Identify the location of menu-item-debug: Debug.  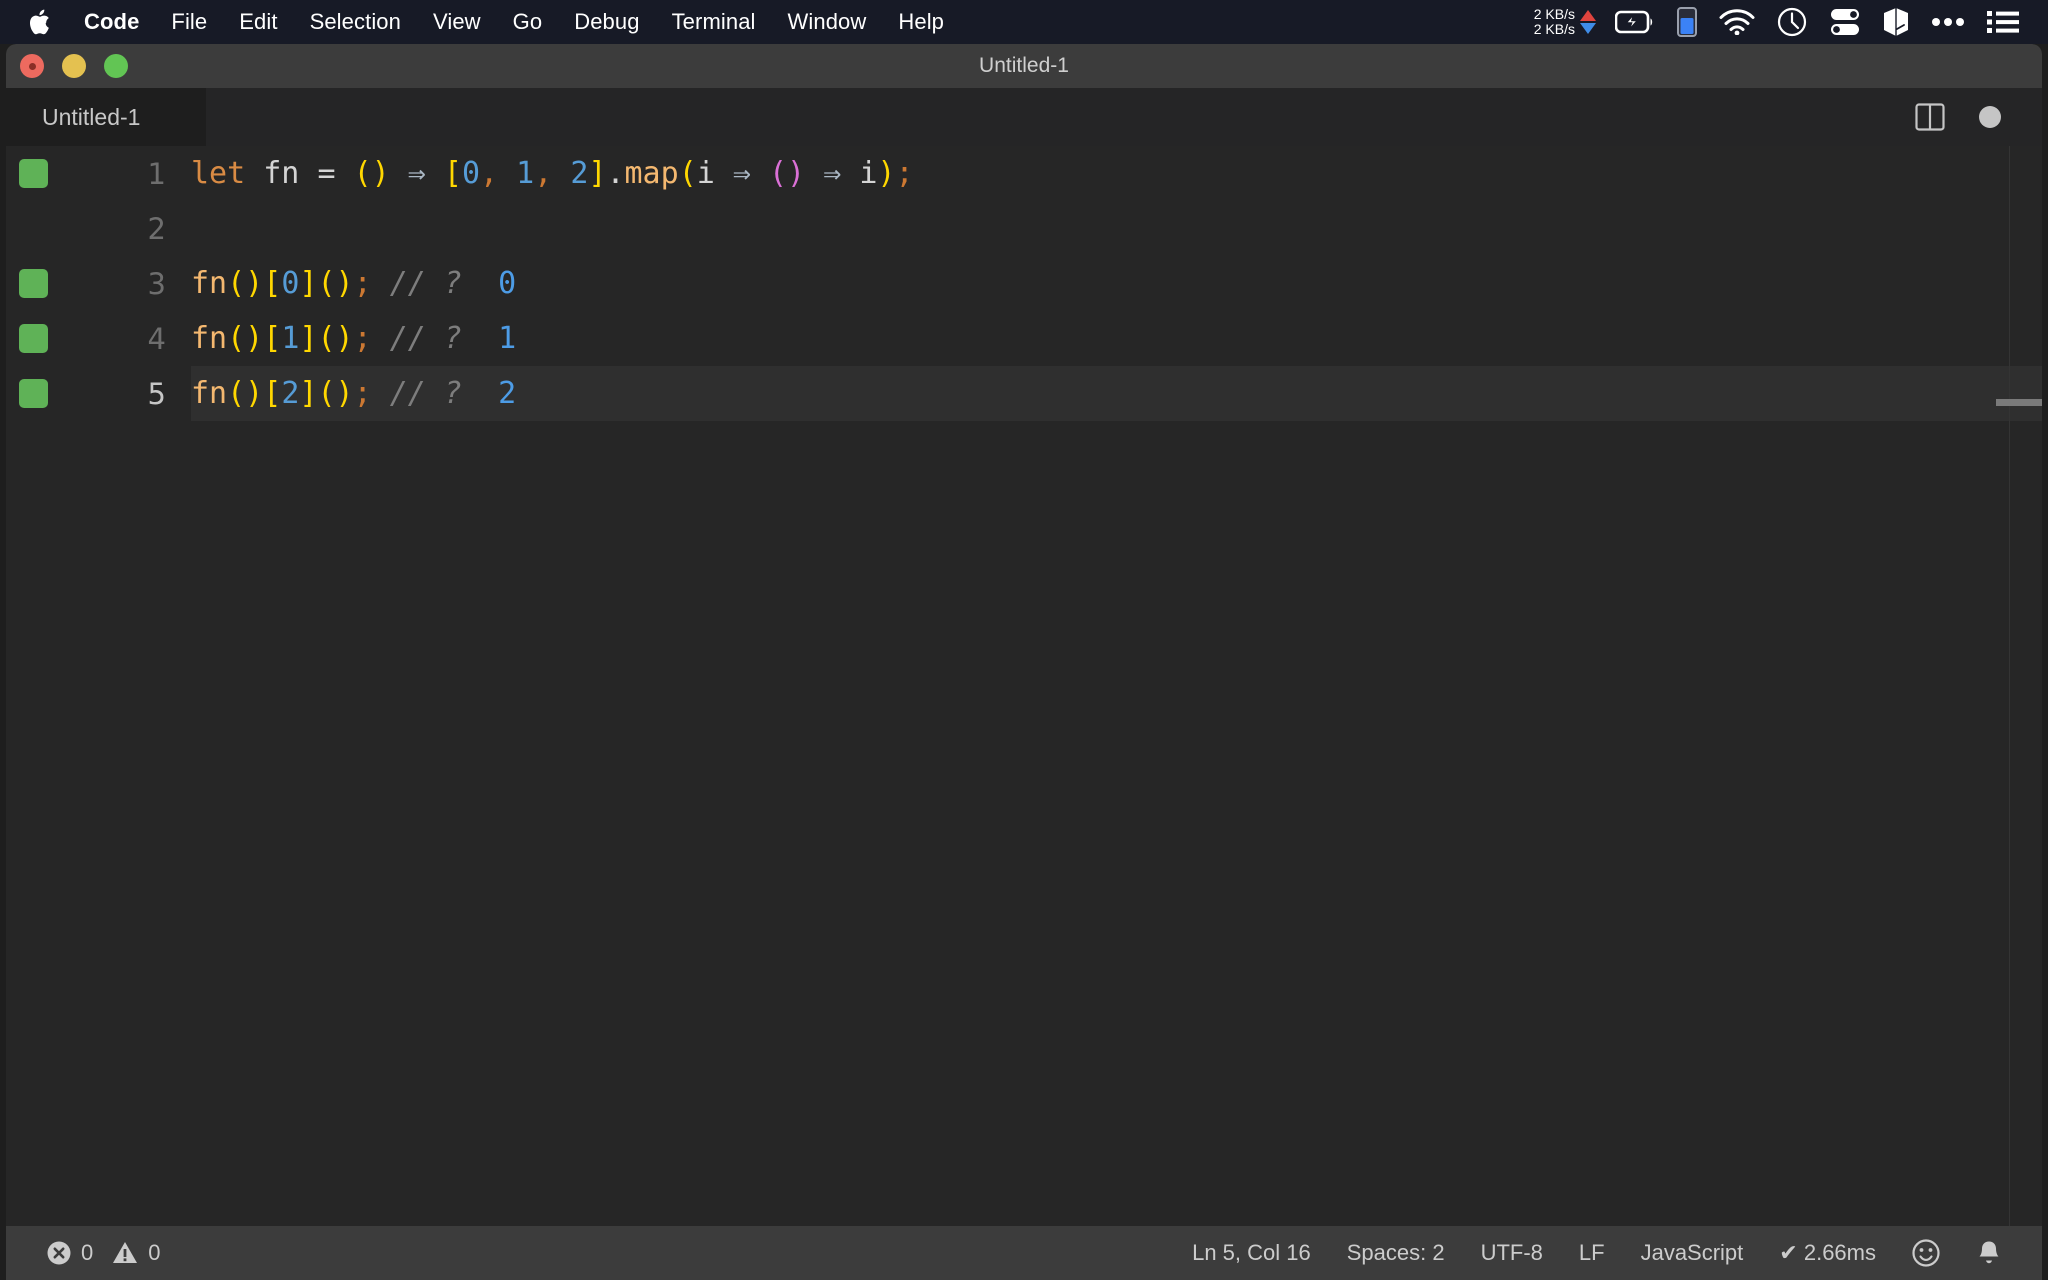
(606, 22).